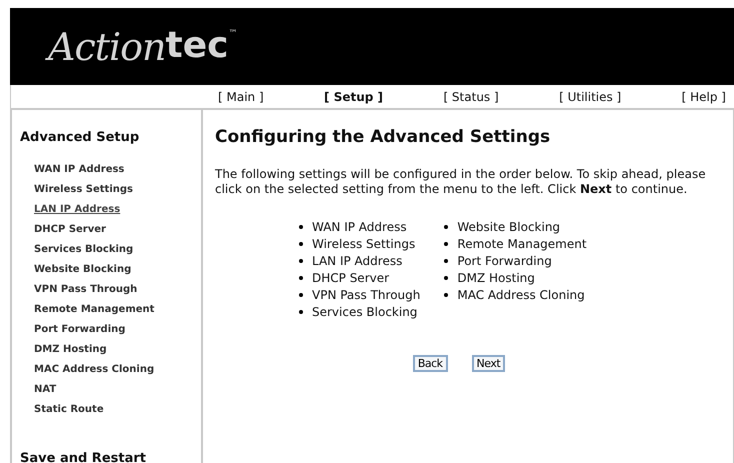 The width and height of the screenshot is (734, 463). What do you see at coordinates (94, 369) in the screenshot?
I see `sidebar-link: MAC Address Cloning` at bounding box center [94, 369].